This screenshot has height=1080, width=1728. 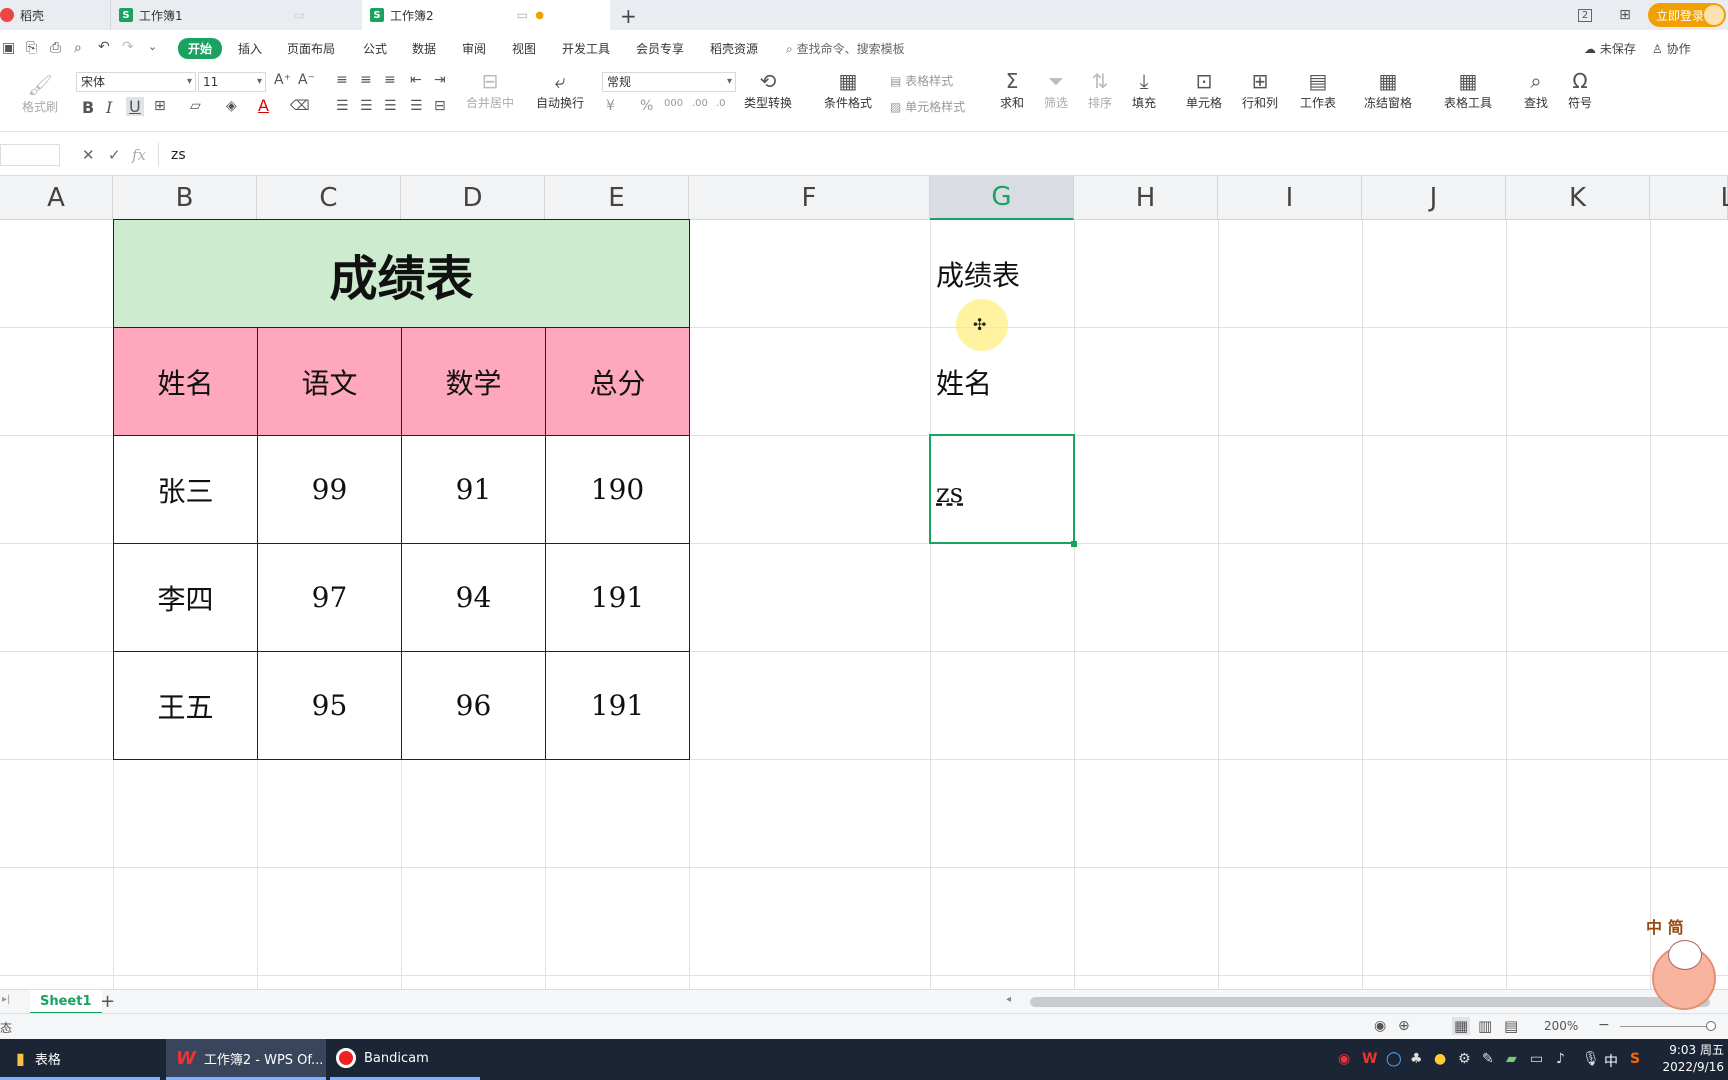 What do you see at coordinates (31, 48) in the screenshot?
I see `export-icon: ⎘` at bounding box center [31, 48].